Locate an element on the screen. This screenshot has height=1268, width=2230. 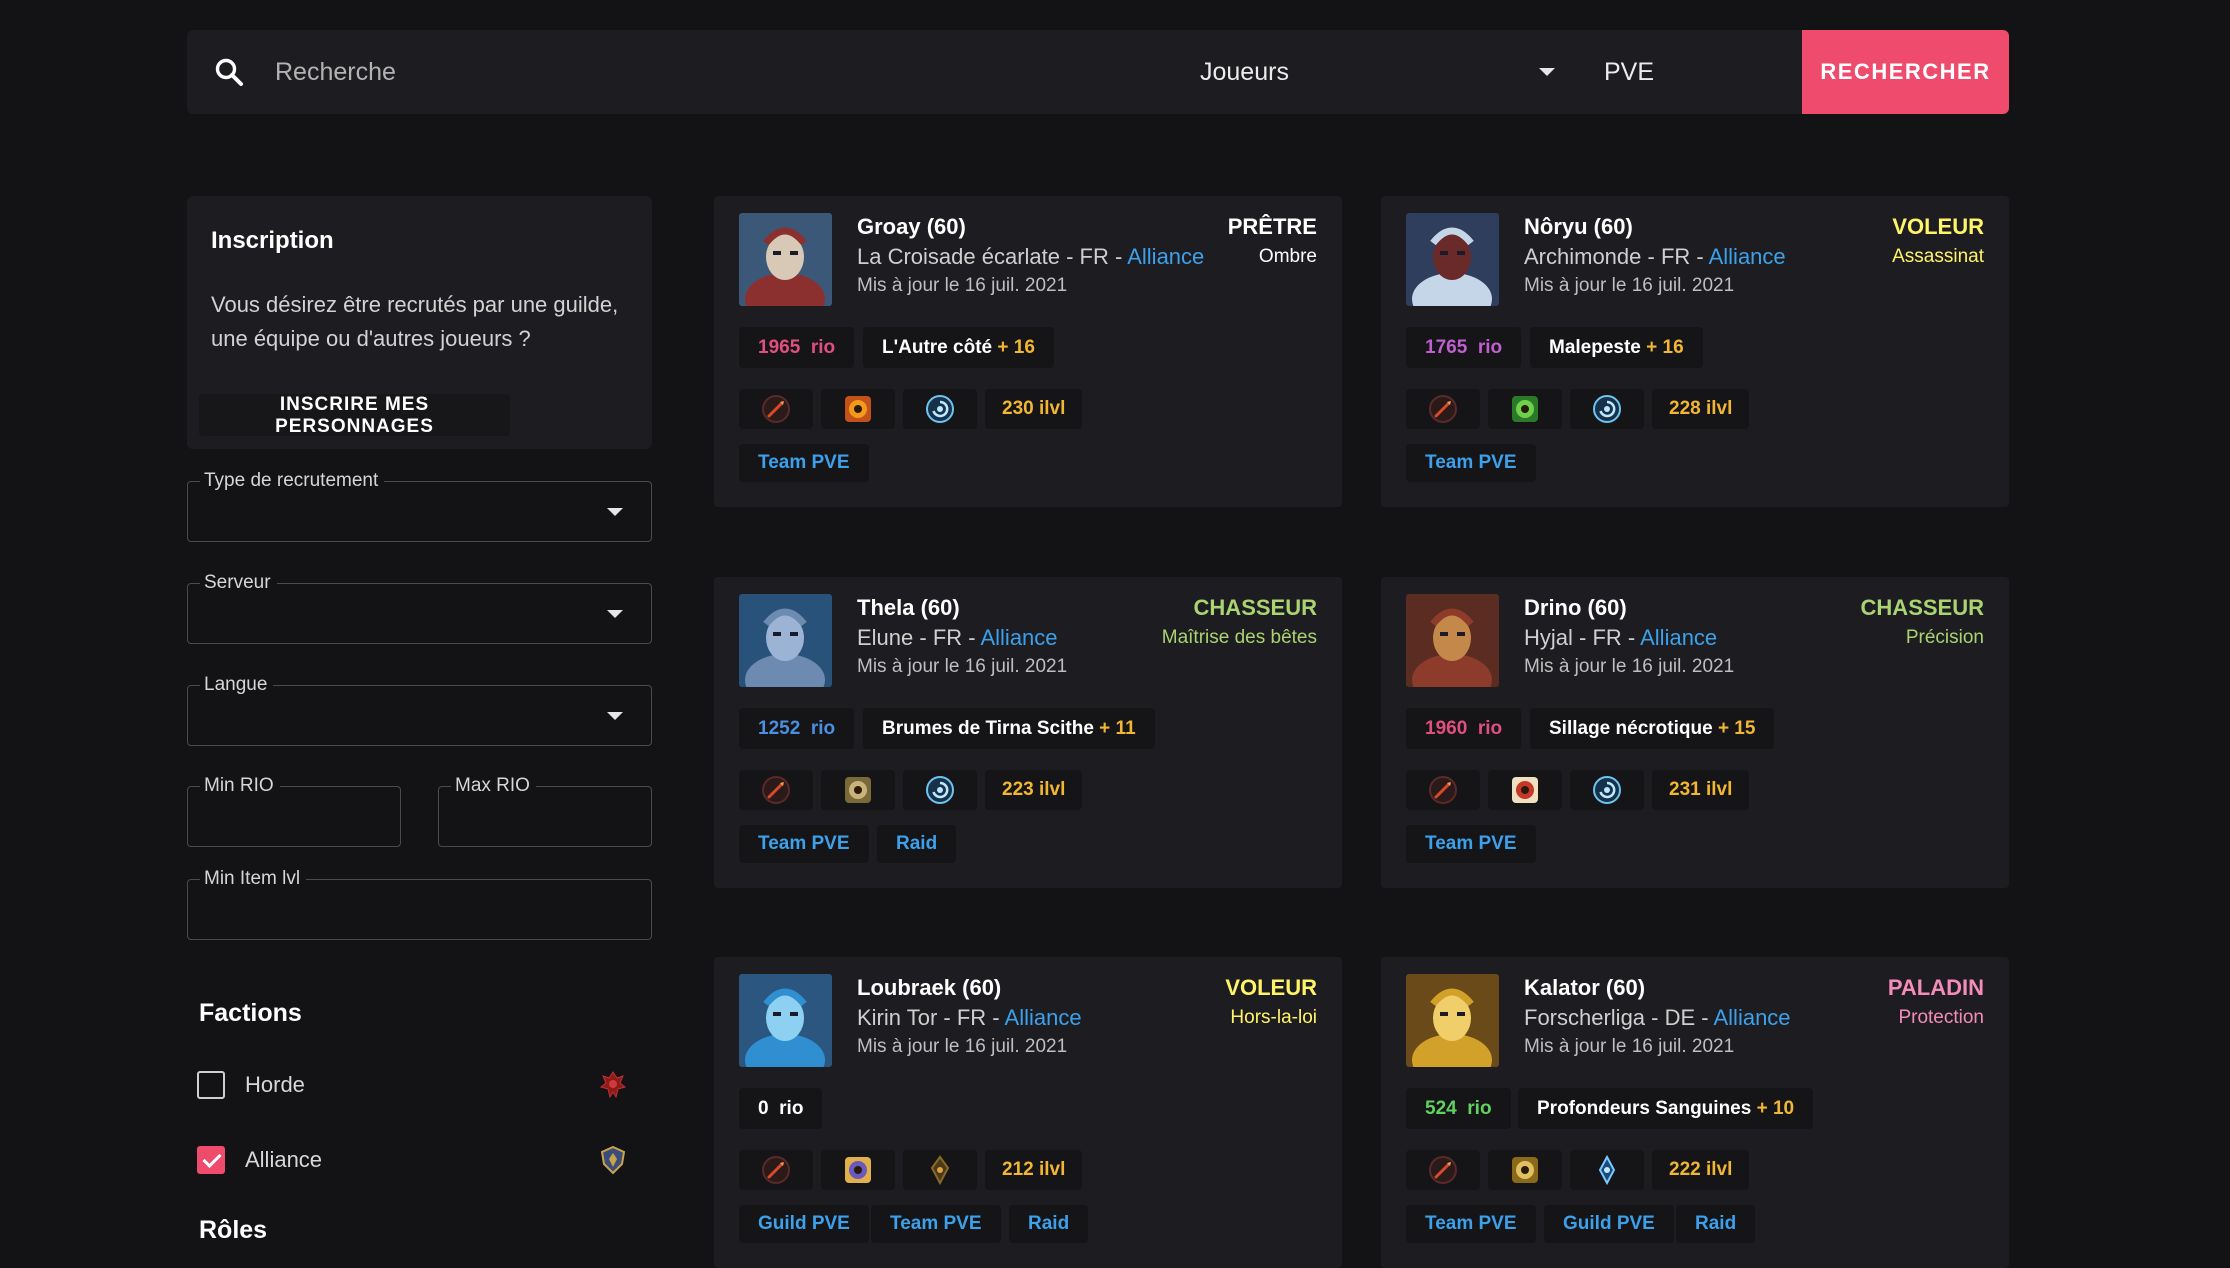
min-item-level-input: Min Item lvl is located at coordinates (419, 904).